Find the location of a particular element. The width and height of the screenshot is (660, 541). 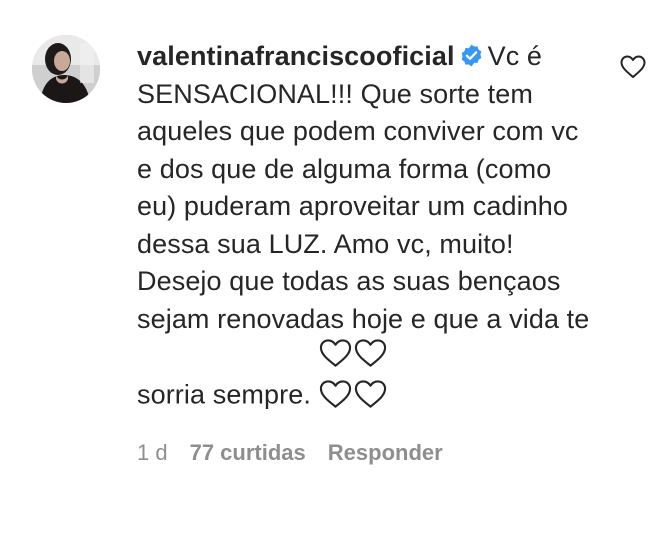

heart-outline-icon is located at coordinates (633, 67).